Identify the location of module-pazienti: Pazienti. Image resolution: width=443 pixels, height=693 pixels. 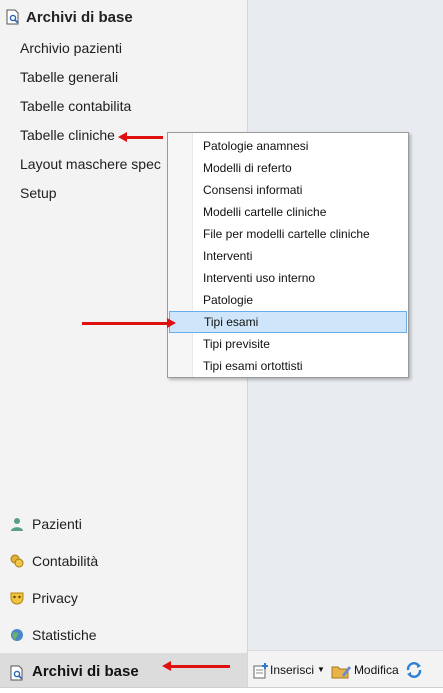
(123, 523).